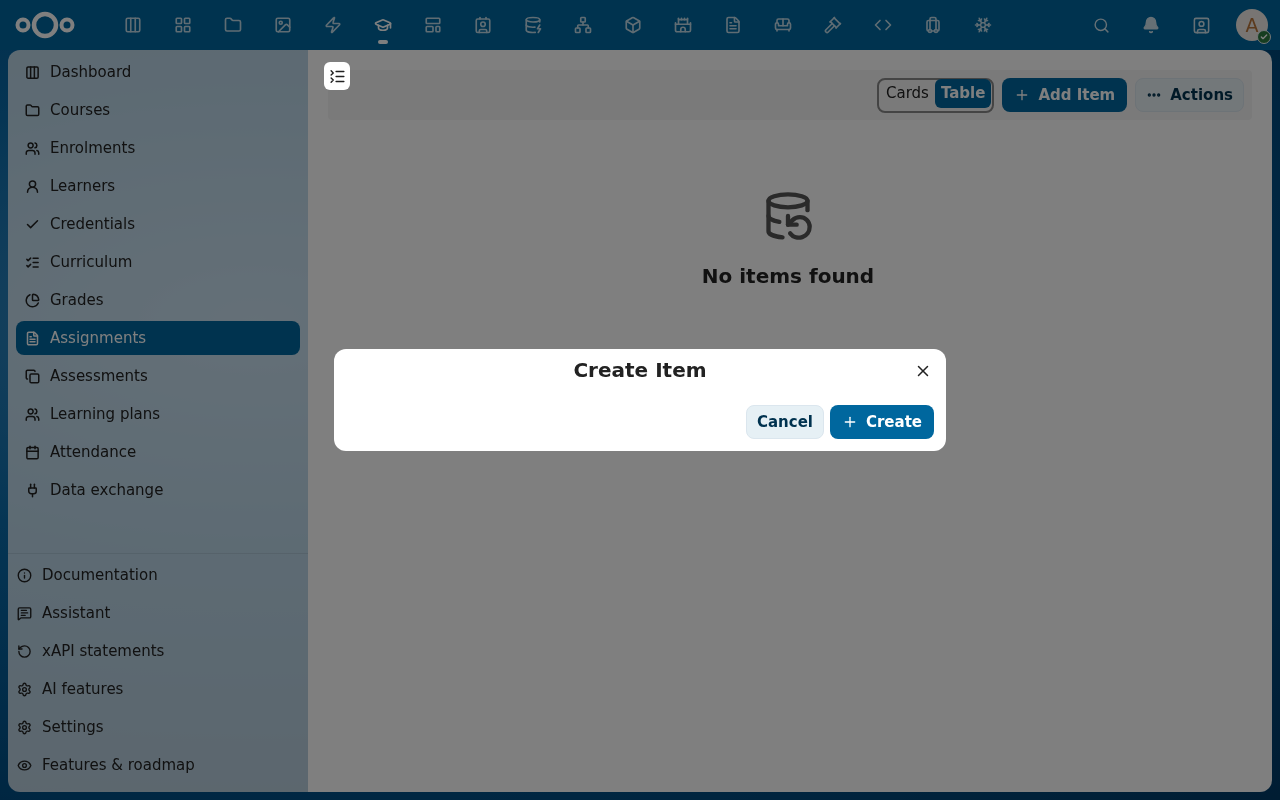 The height and width of the screenshot is (800, 1280). I want to click on actions-button: Actions, so click(1189, 95).